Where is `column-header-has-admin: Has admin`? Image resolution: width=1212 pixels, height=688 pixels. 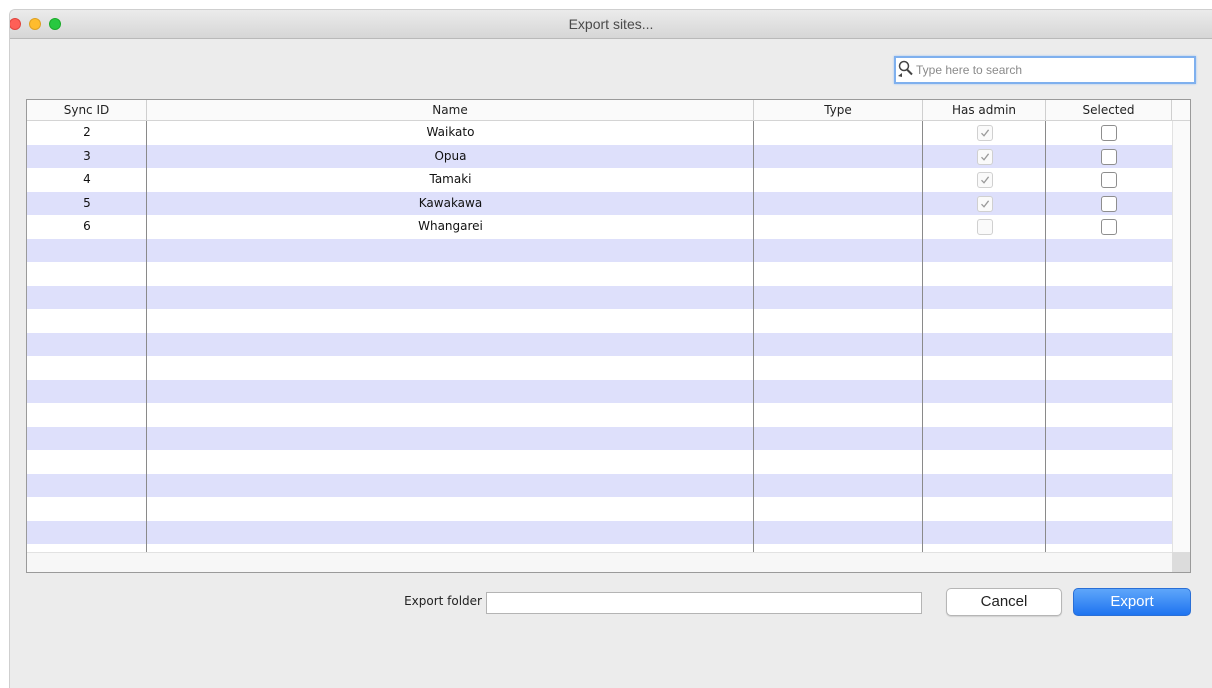 column-header-has-admin: Has admin is located at coordinates (984, 110).